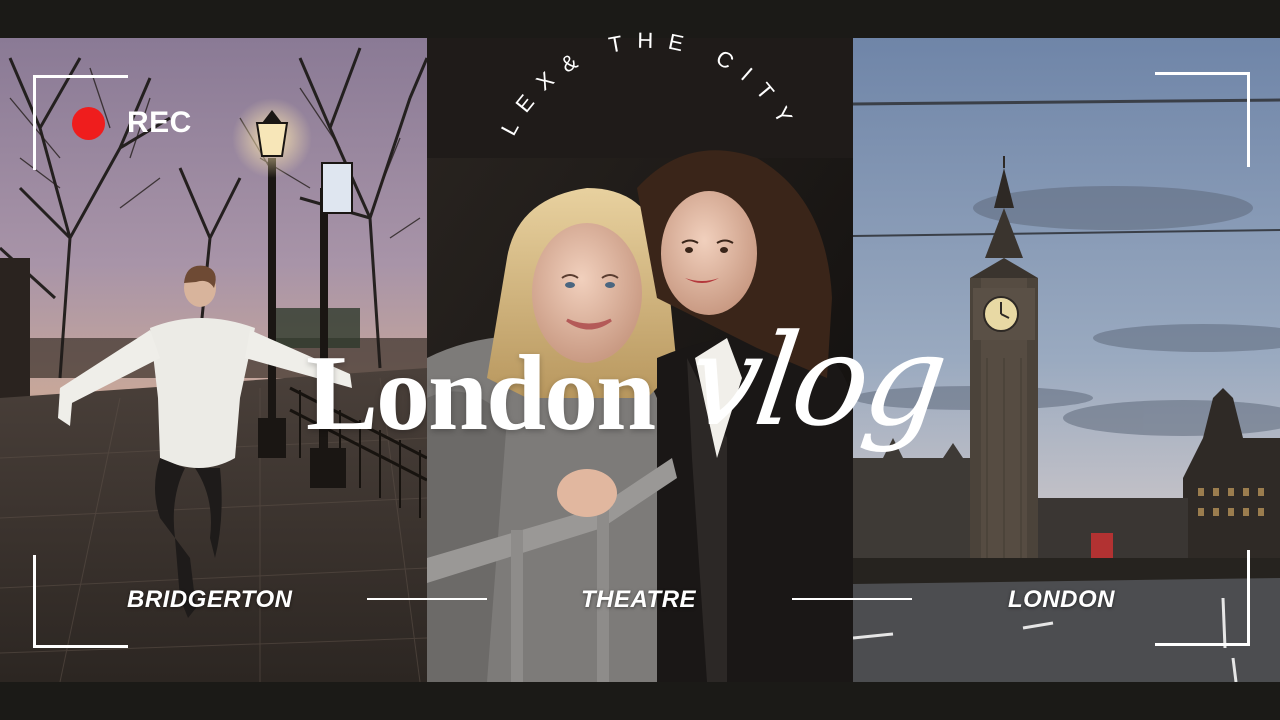 Image resolution: width=1280 pixels, height=720 pixels. I want to click on caption-bridgerton: BRIDGERTON, so click(210, 599).